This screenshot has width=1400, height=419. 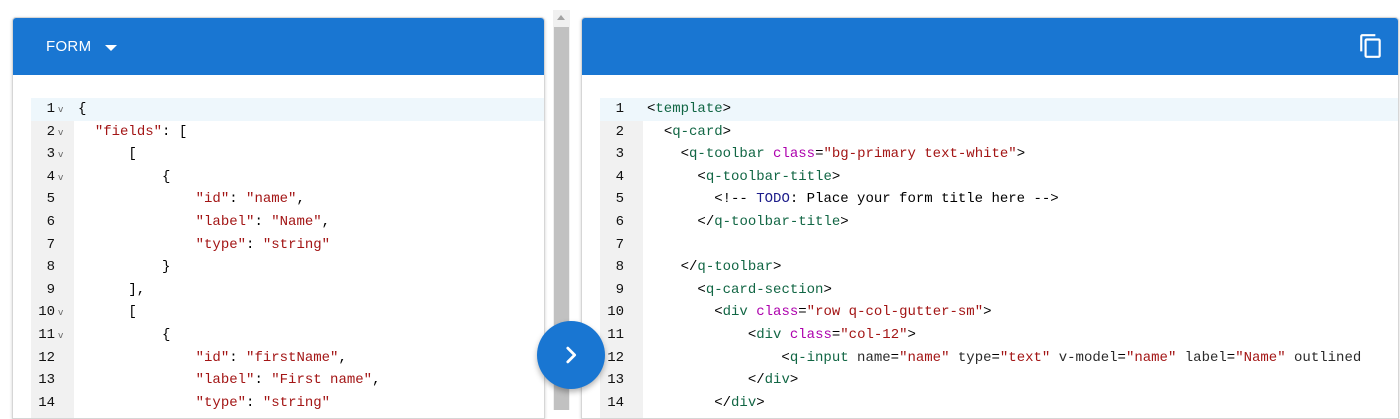 I want to click on code-line: 13 "label": "First name",, so click(x=287, y=380).